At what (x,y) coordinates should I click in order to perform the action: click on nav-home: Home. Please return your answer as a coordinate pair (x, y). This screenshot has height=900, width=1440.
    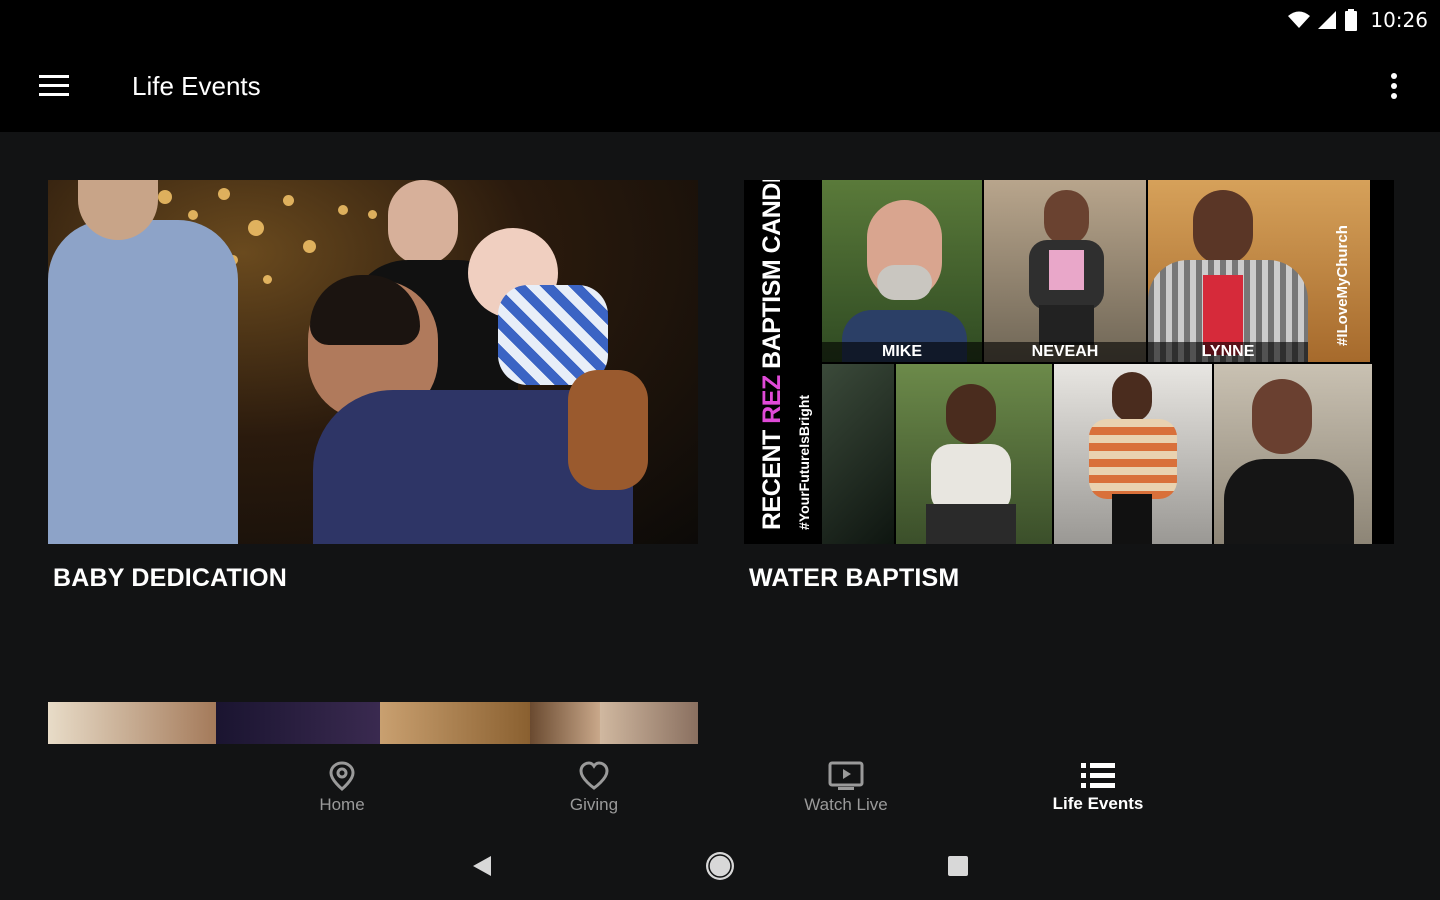
    Looking at the image, I should click on (342, 788).